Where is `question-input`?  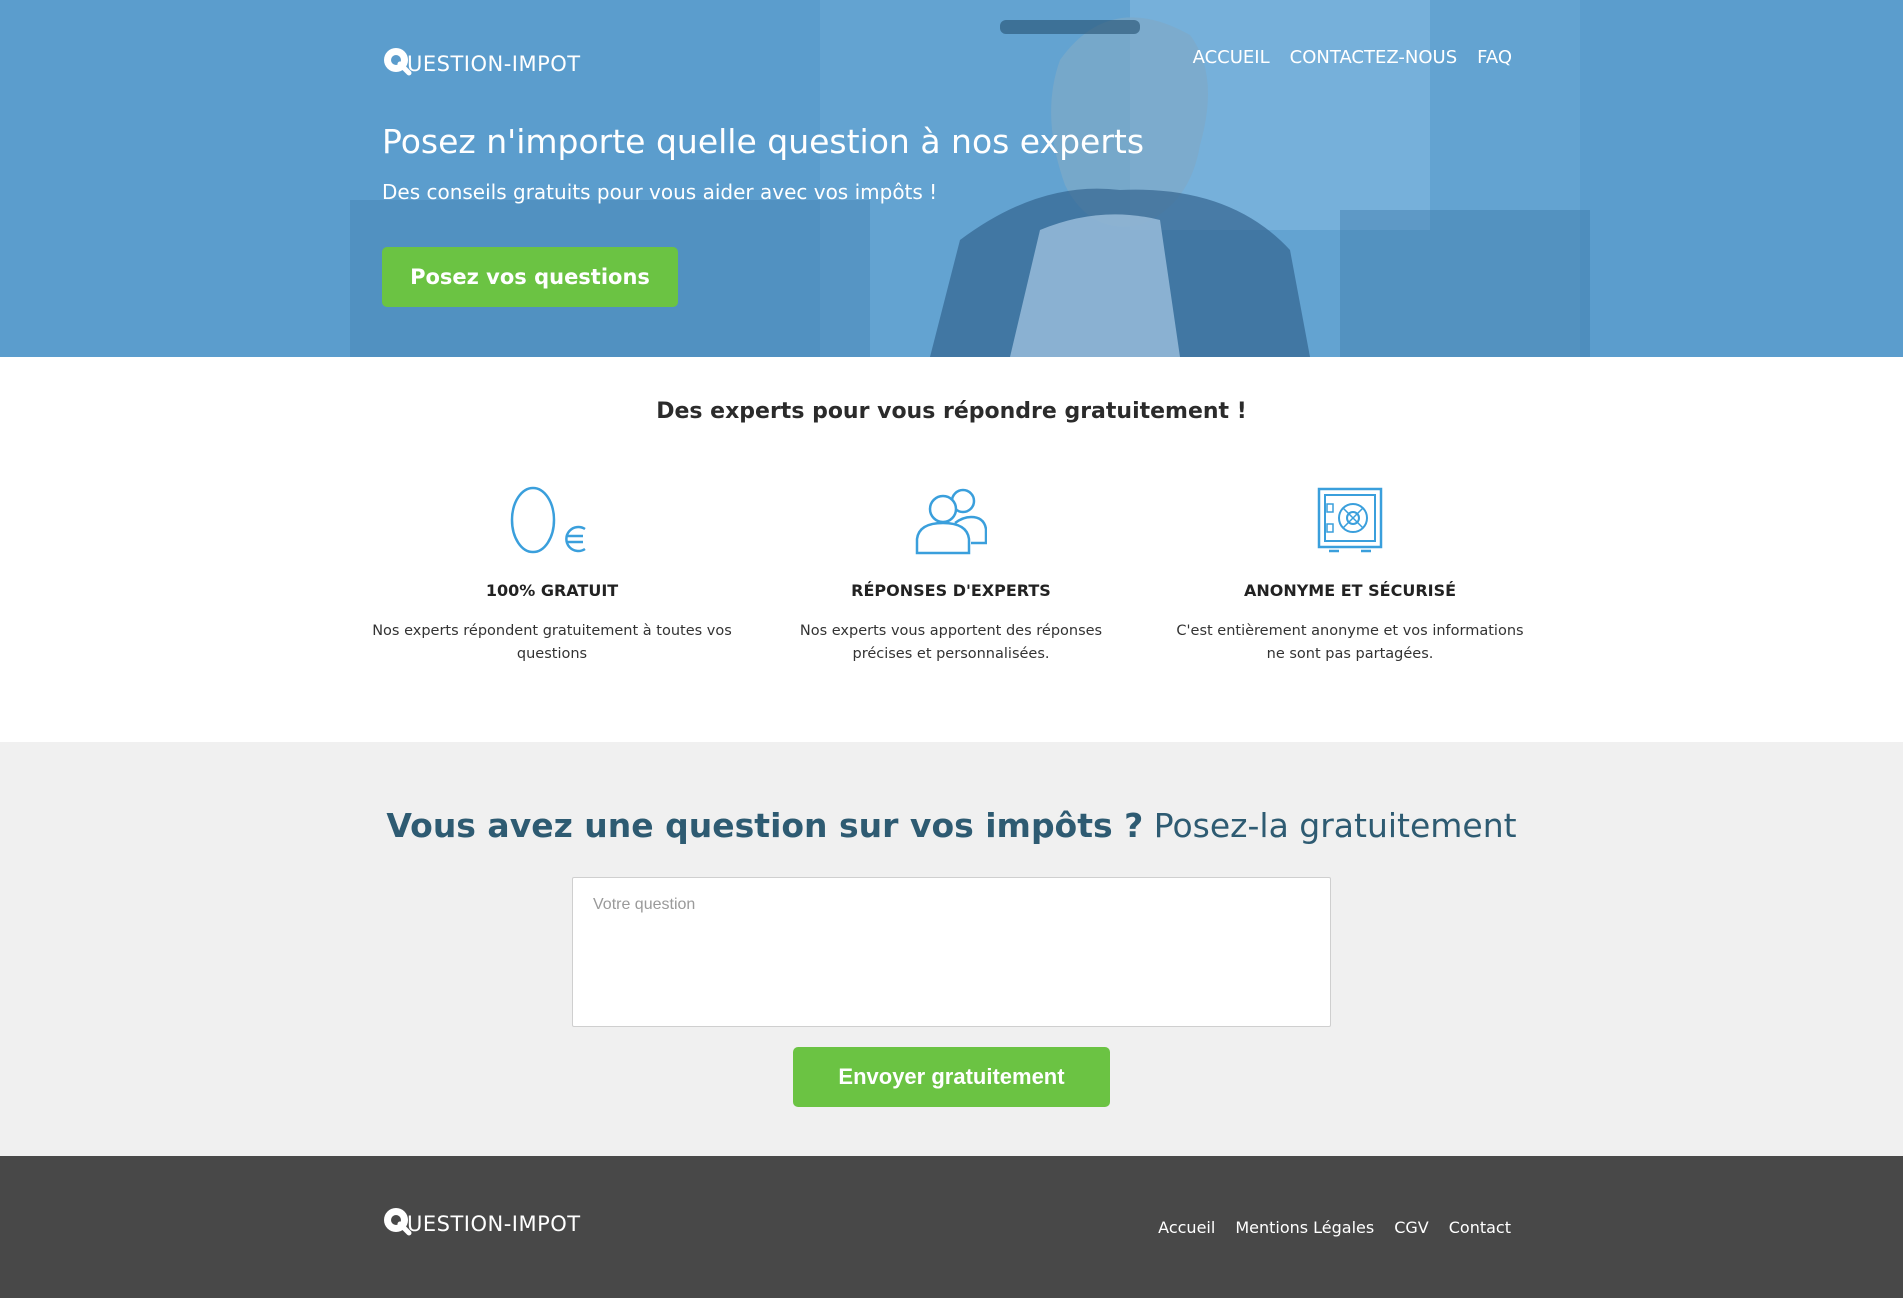 question-input is located at coordinates (951, 952).